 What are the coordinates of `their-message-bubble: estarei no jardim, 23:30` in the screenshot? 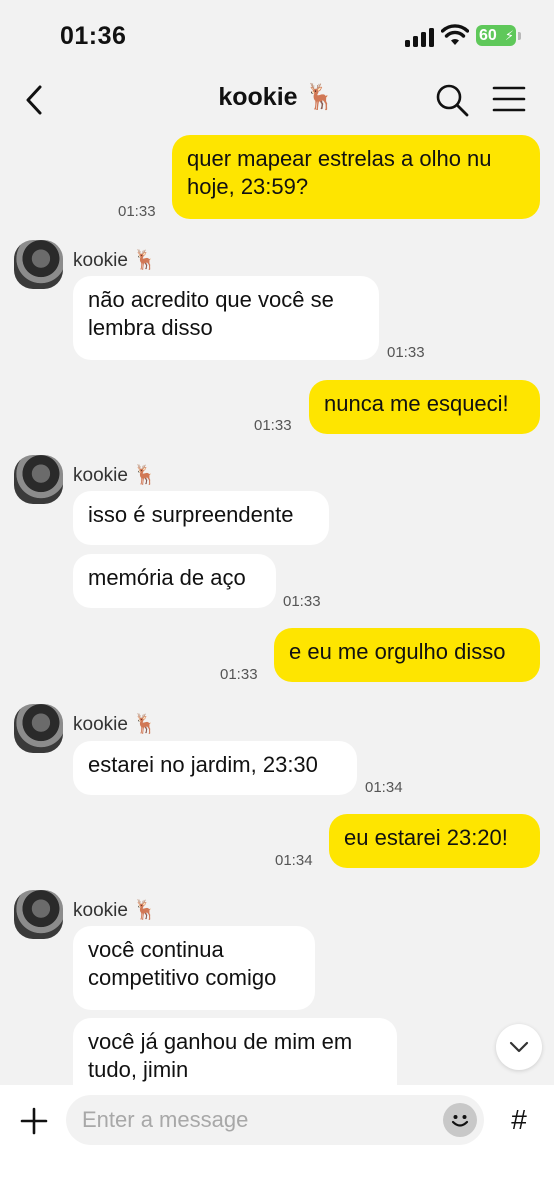 It's located at (215, 768).